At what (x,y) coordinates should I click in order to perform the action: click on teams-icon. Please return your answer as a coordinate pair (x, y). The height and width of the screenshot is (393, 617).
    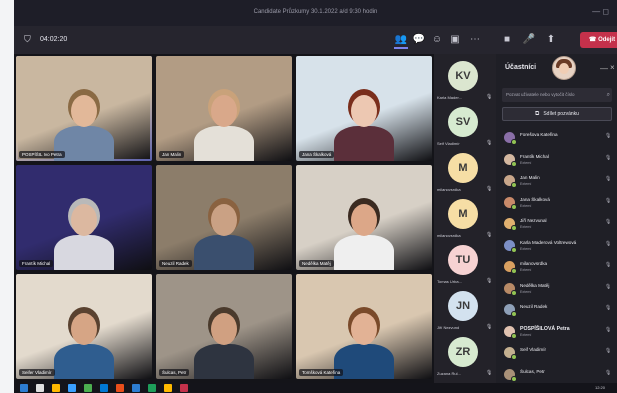
    Looking at the image, I should click on (152, 388).